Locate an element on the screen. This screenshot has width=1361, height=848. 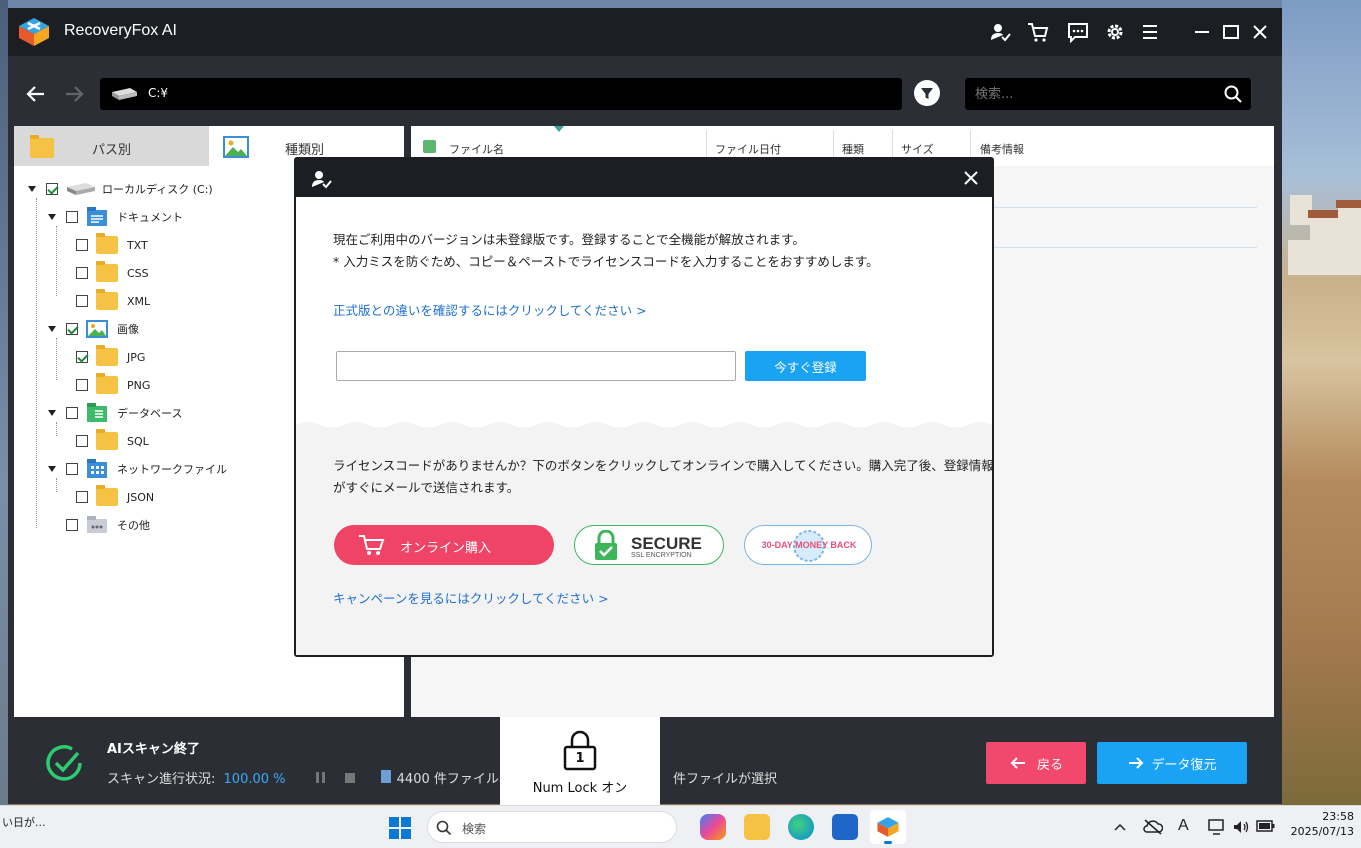
tree-item-database: データベース is located at coordinates (115, 413).